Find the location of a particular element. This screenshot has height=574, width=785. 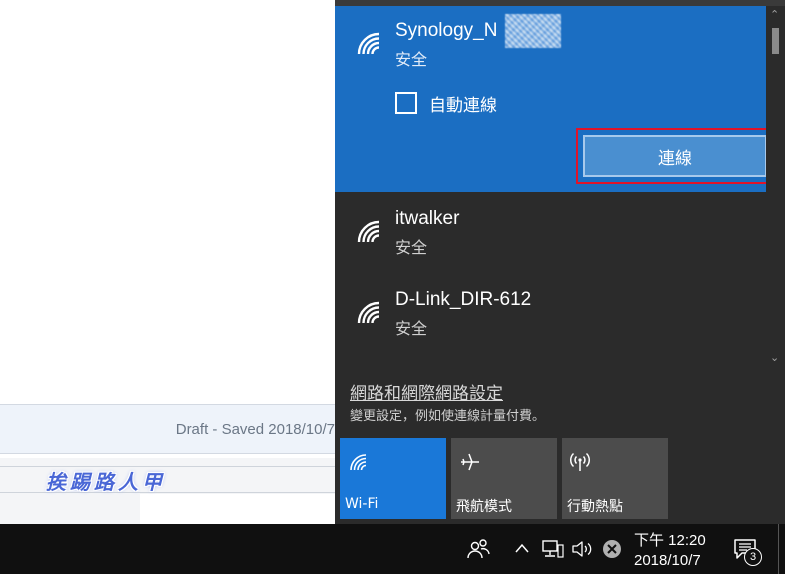

clock-date: 2018/10/7 is located at coordinates (667, 560).